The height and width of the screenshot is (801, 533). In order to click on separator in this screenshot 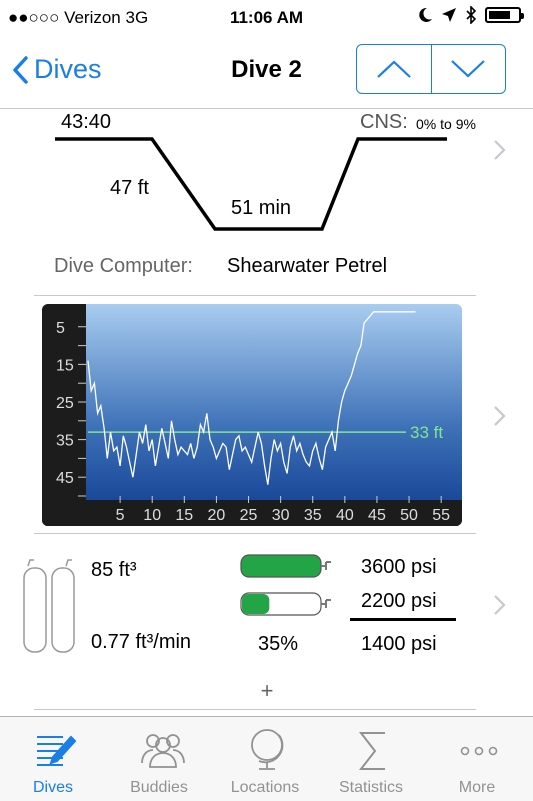, I will do `click(255, 709)`.